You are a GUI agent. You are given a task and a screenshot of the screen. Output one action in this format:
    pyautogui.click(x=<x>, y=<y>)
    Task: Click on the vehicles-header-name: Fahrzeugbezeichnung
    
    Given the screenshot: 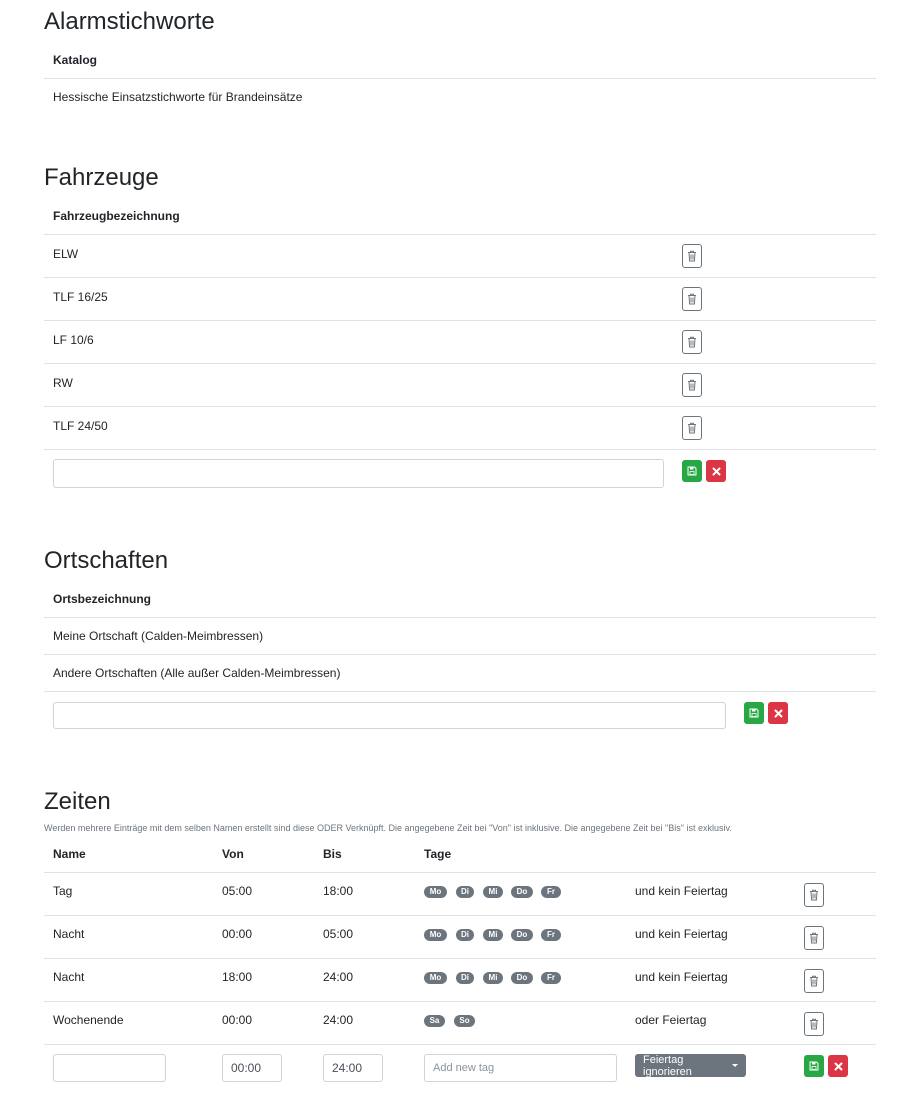 What is the action you would take?
    pyautogui.click(x=116, y=216)
    